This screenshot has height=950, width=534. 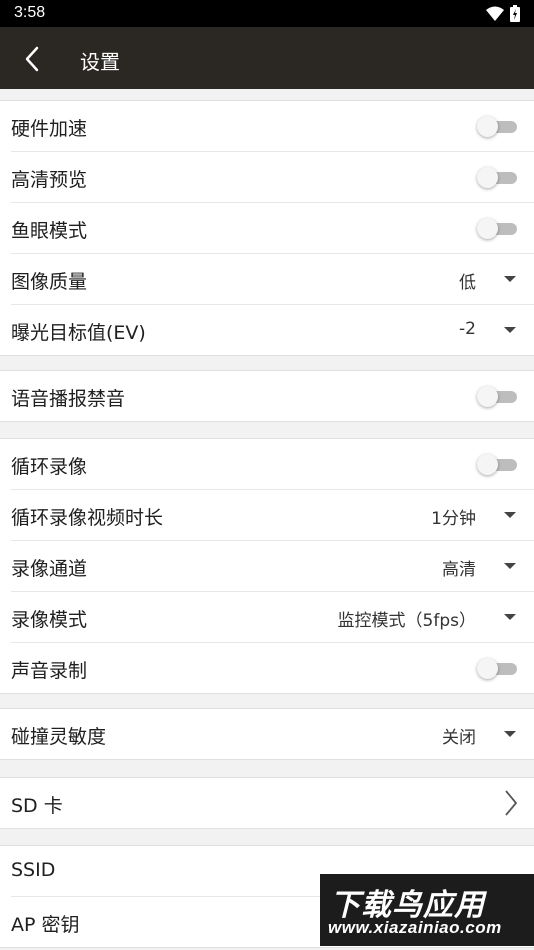 What do you see at coordinates (267, 58) in the screenshot?
I see `app-bar: 设置` at bounding box center [267, 58].